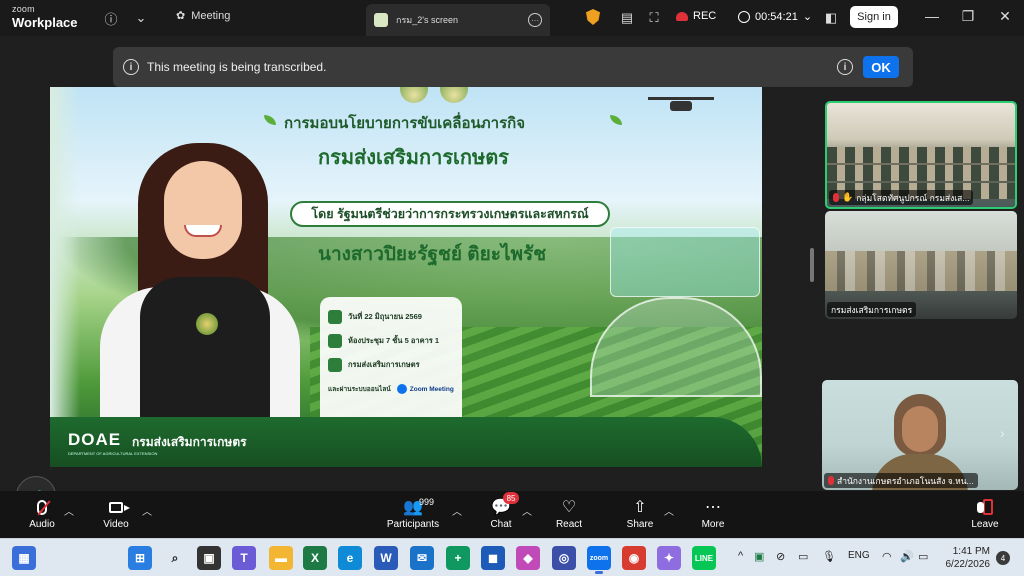 The height and width of the screenshot is (576, 1024). I want to click on ok-button: OK, so click(881, 67).